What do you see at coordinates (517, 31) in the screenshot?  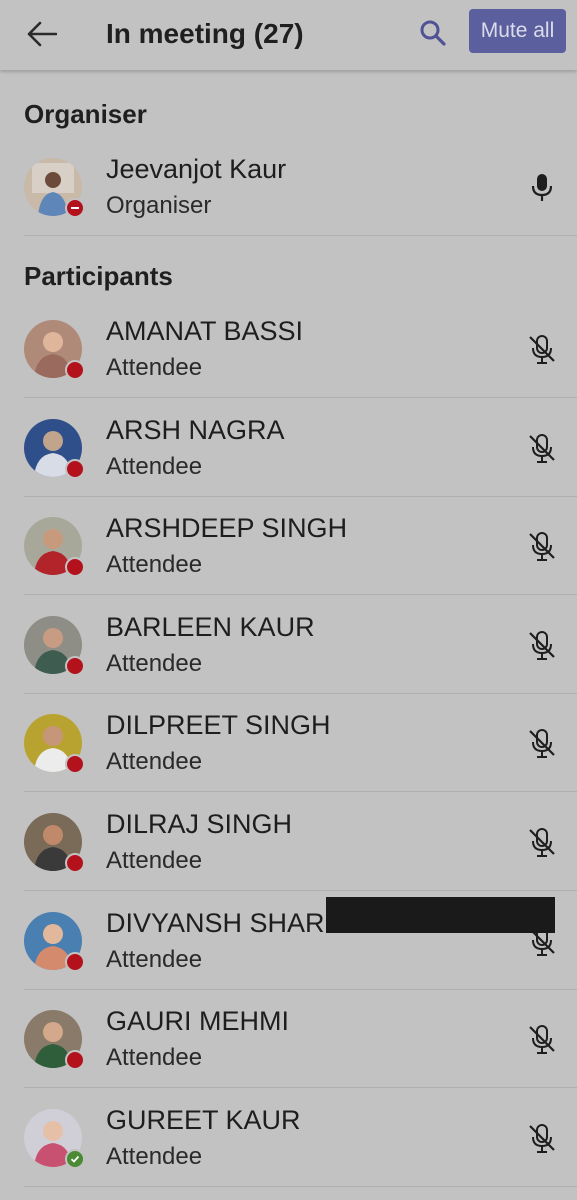 I see `mute-all-button: Mute all` at bounding box center [517, 31].